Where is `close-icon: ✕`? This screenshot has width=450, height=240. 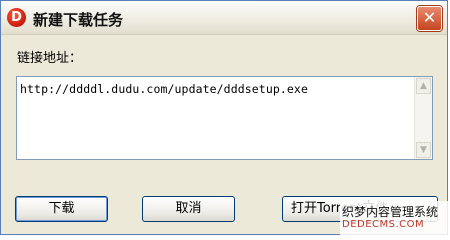
close-icon: ✕ is located at coordinates (429, 17).